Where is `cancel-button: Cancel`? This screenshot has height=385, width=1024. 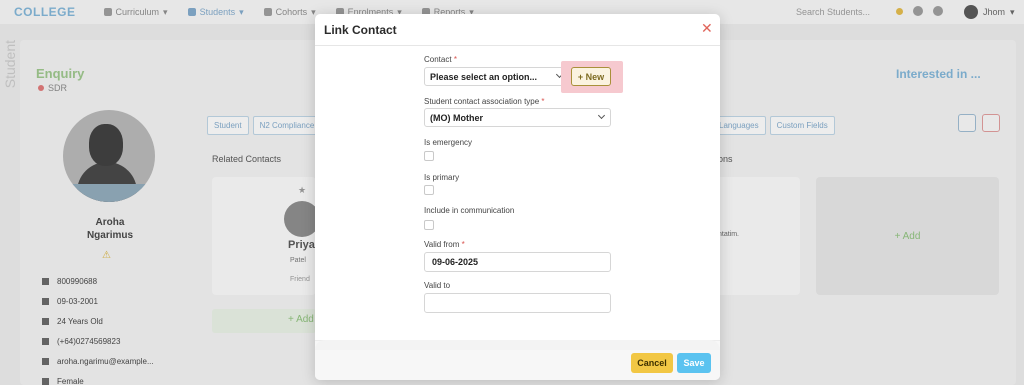 cancel-button: Cancel is located at coordinates (652, 363).